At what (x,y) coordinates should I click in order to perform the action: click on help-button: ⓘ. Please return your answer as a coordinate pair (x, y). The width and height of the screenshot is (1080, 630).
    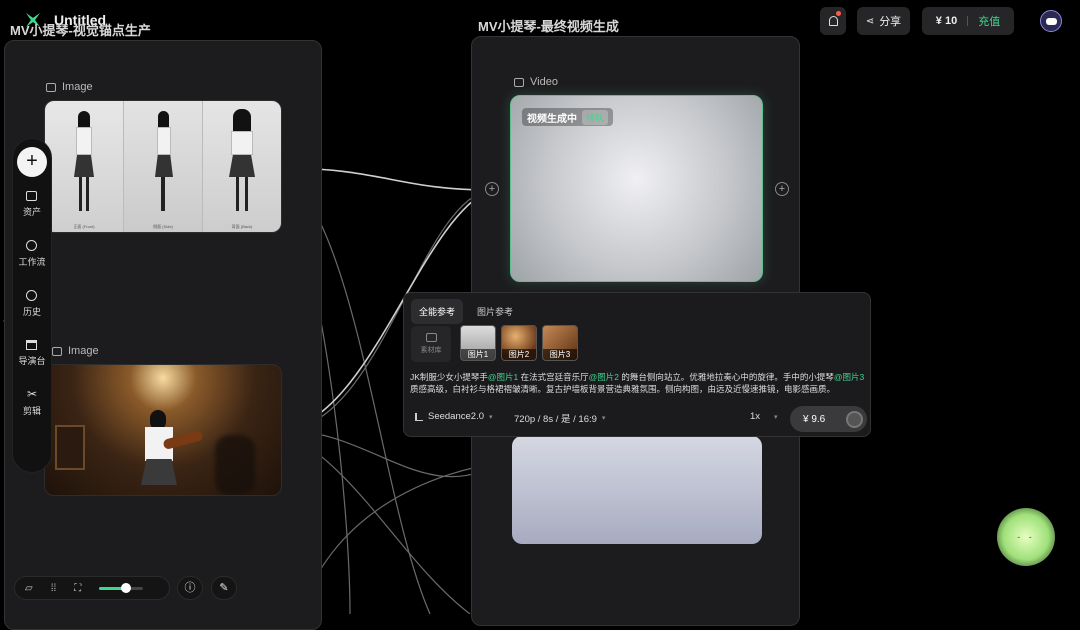
    Looking at the image, I should click on (190, 588).